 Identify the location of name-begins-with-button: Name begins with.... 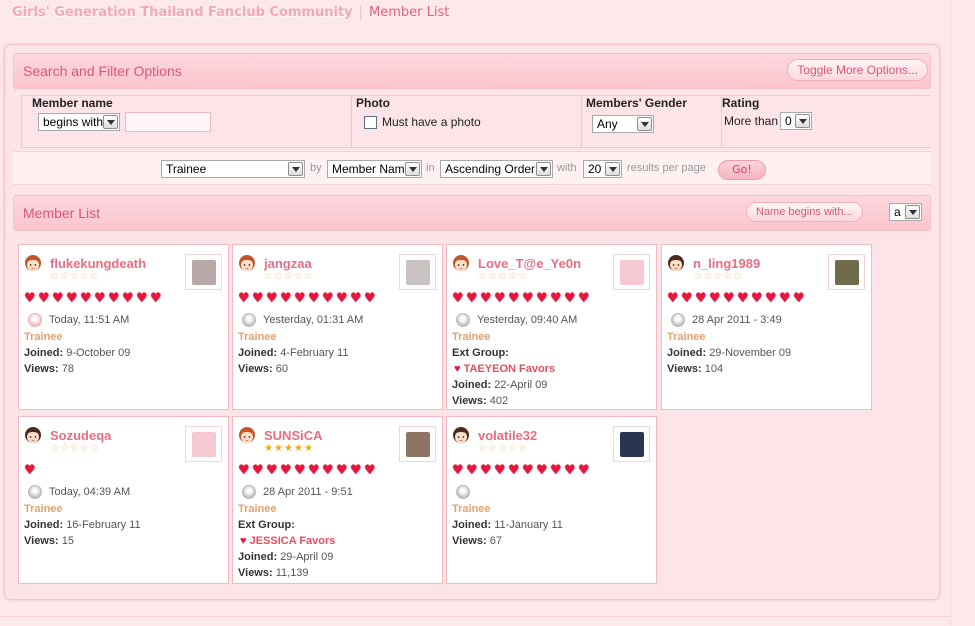
(804, 212).